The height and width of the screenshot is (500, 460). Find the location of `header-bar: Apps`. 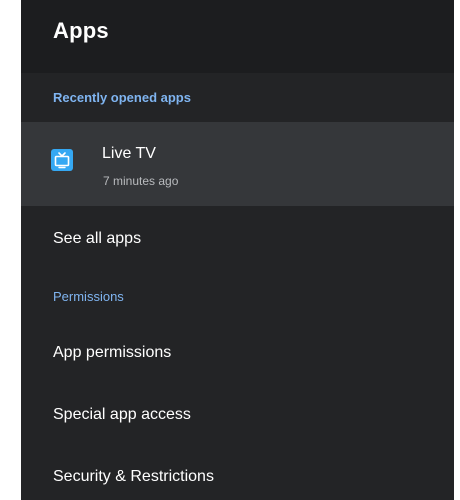

header-bar: Apps is located at coordinates (237, 36).